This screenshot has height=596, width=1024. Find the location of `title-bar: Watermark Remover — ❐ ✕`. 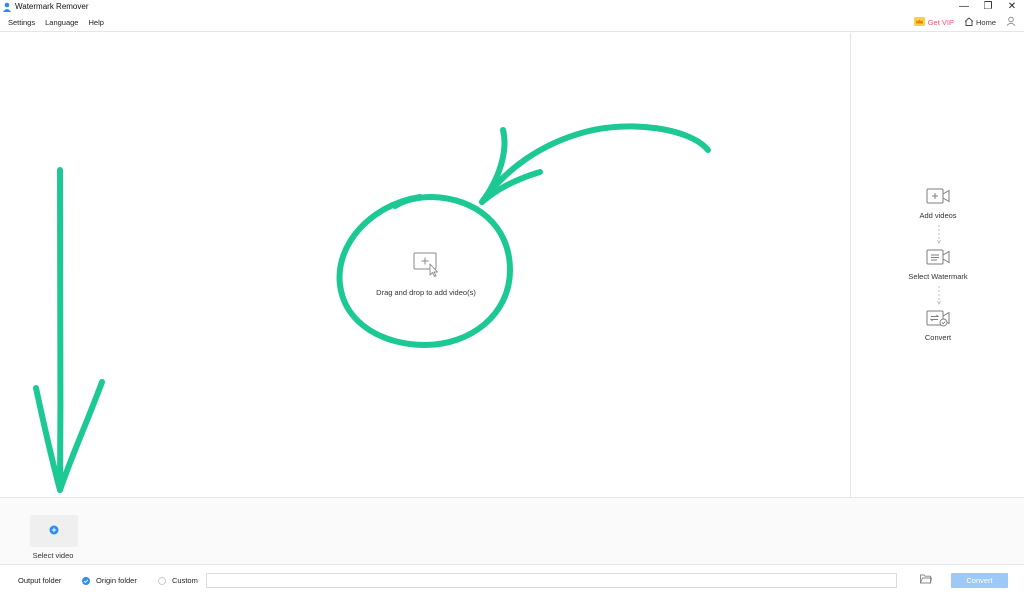

title-bar: Watermark Remover — ❐ ✕ is located at coordinates (512, 6).